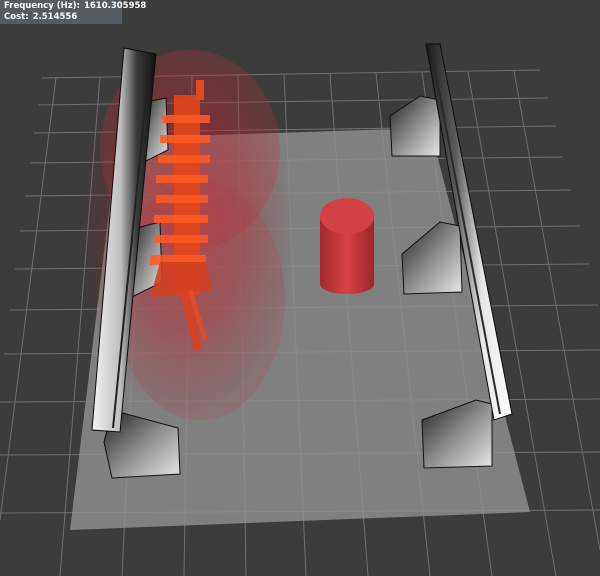 The image size is (600, 576). Describe the element at coordinates (415, 126) in the screenshot. I see `bracket-right-top` at that location.